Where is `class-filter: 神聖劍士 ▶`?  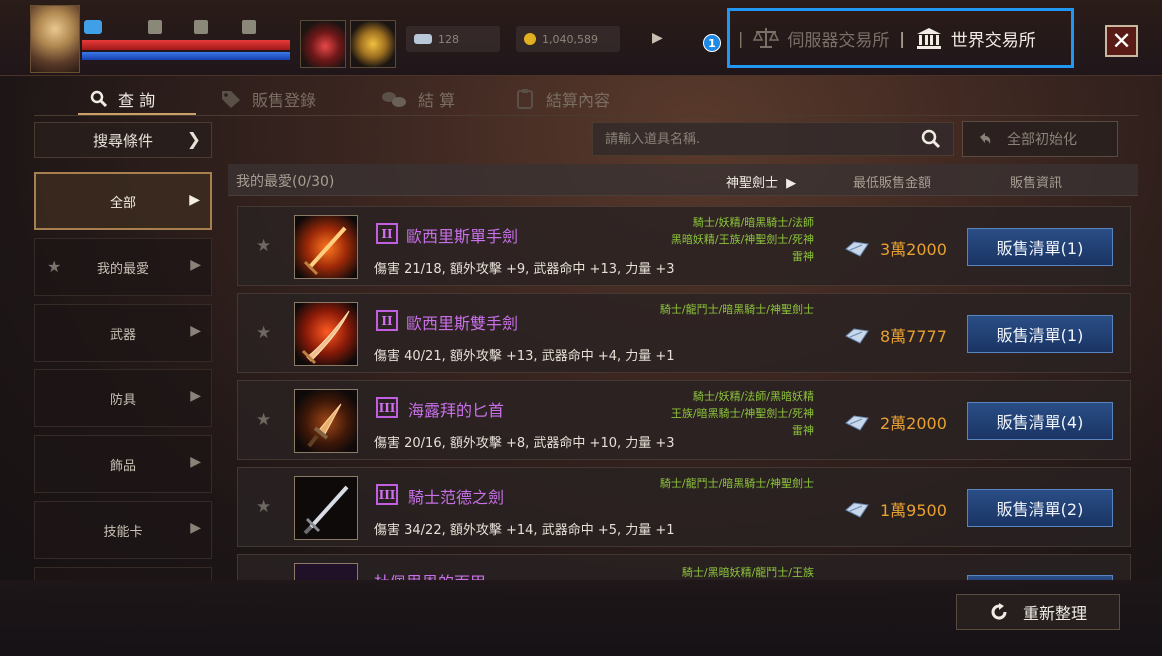
class-filter: 神聖劍士 ▶ is located at coordinates (761, 181).